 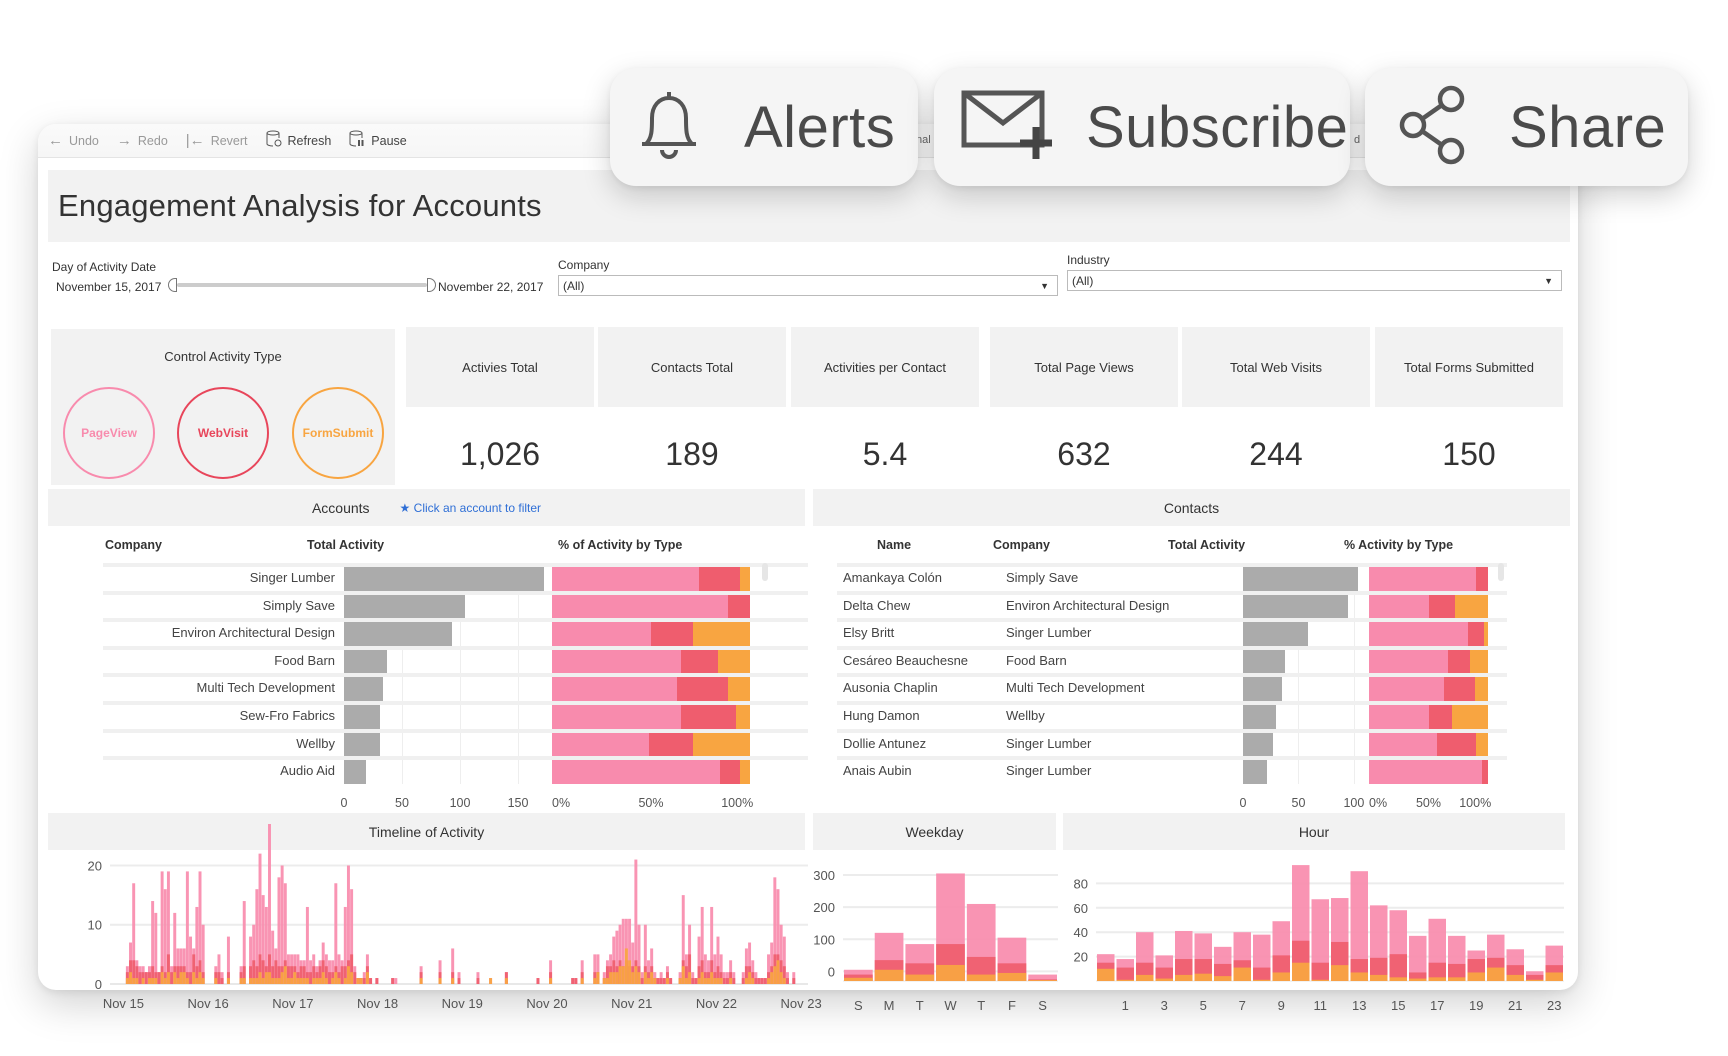 I want to click on x-tick-label: 19, so click(x=1476, y=1005).